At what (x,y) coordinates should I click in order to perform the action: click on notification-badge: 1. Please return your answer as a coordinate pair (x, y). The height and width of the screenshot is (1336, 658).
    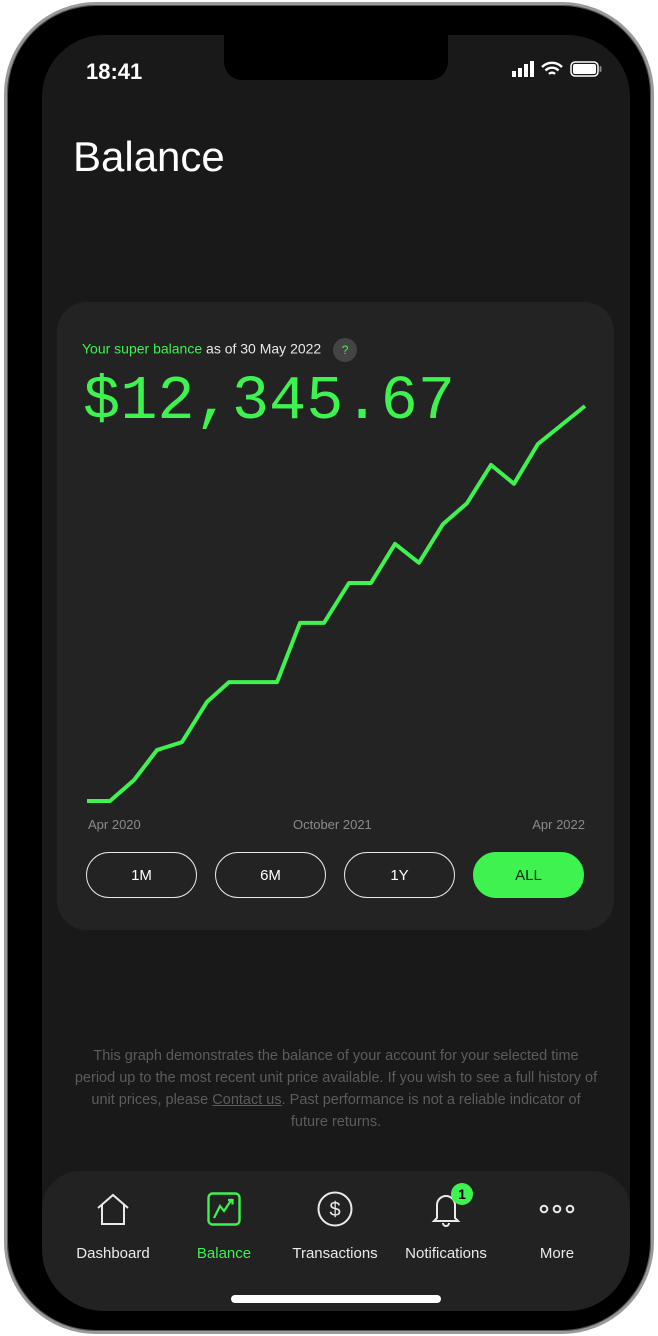
    Looking at the image, I should click on (462, 1194).